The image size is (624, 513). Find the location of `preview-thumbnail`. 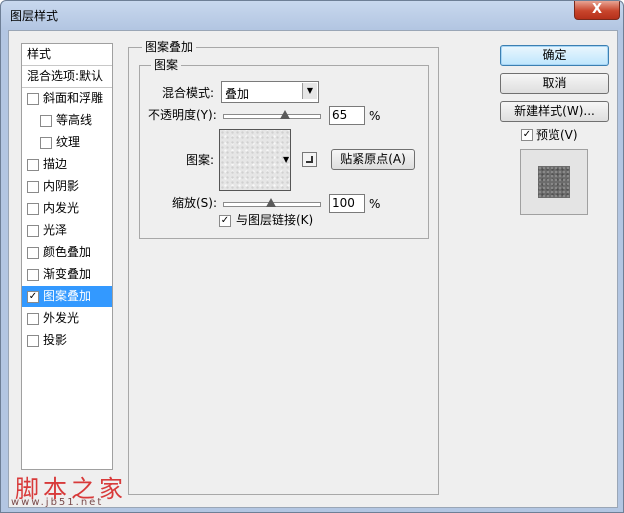

preview-thumbnail is located at coordinates (554, 182).